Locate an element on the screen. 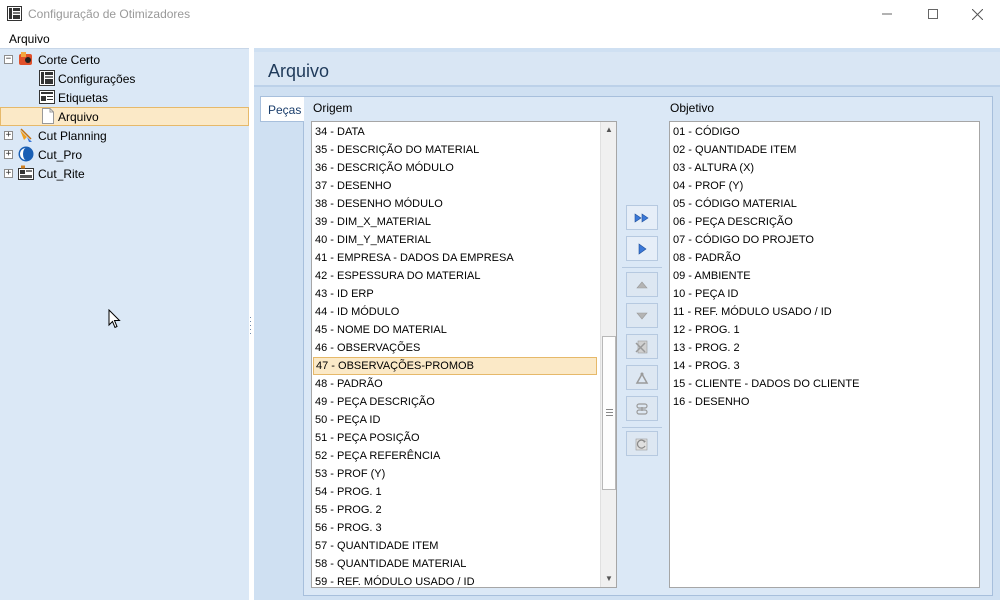 The width and height of the screenshot is (1000, 600). list-item: 41 - EMPRESA - DADOS DA EMPRESA is located at coordinates (457, 258).